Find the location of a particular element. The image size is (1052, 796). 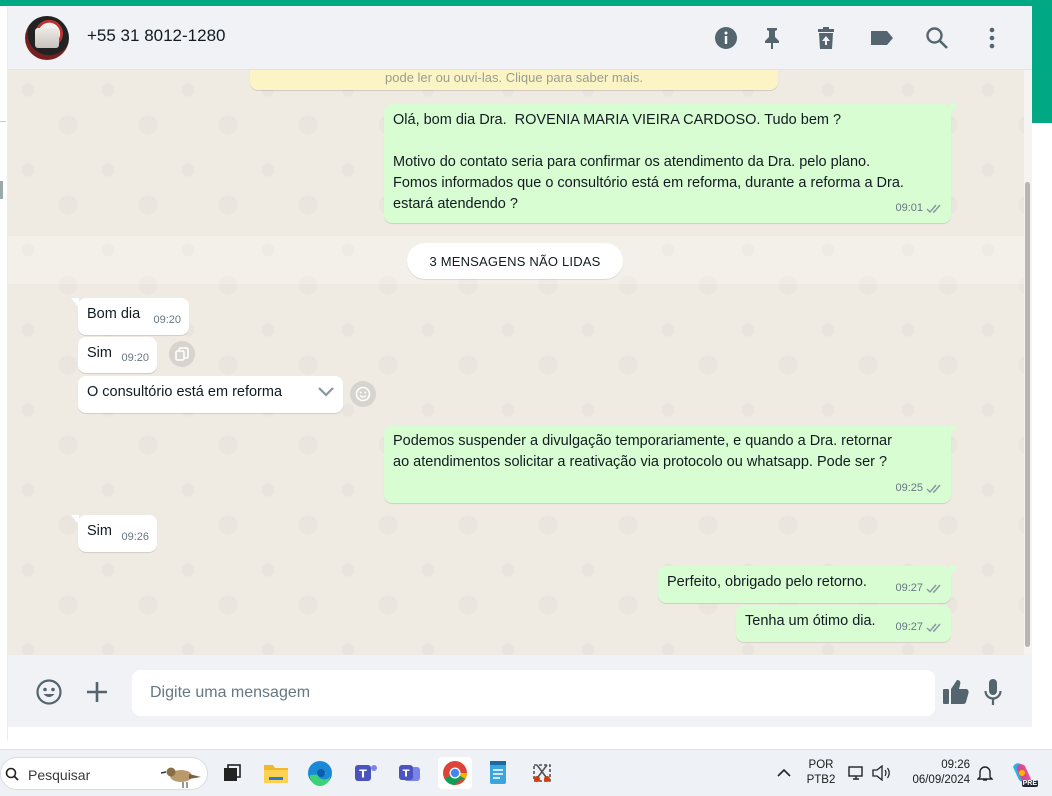

file-explorer-icon is located at coordinates (276, 773).